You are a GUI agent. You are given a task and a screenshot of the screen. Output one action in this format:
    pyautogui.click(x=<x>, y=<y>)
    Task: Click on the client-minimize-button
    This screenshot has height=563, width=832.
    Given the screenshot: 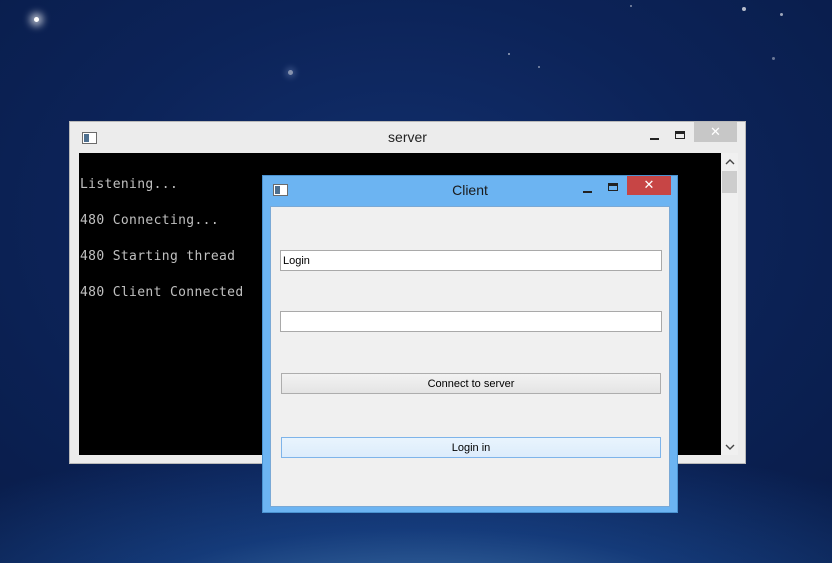 What is the action you would take?
    pyautogui.click(x=587, y=189)
    